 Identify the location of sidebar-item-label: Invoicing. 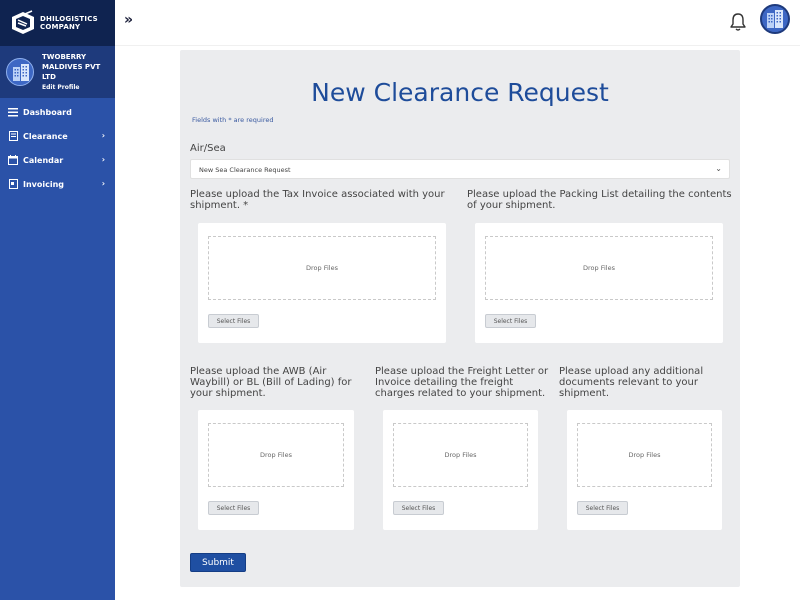
(44, 184).